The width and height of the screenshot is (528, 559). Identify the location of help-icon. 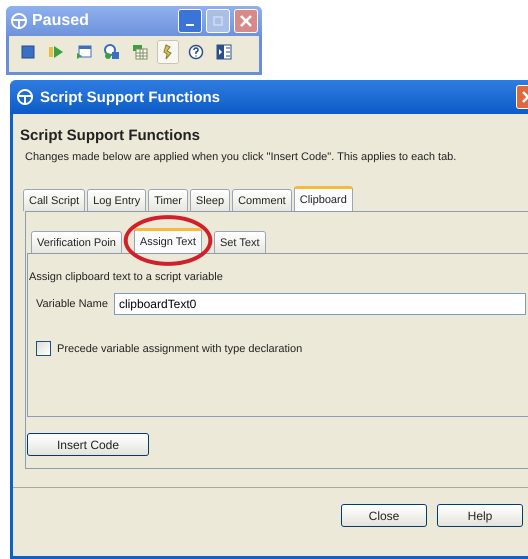
(196, 52).